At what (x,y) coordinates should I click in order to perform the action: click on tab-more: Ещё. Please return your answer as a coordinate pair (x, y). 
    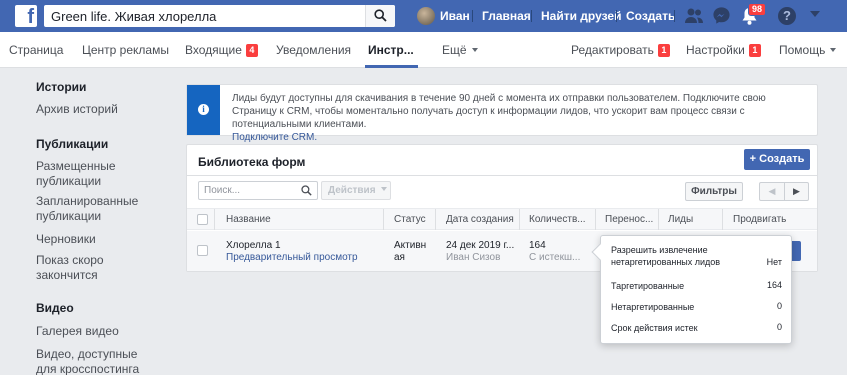
    Looking at the image, I should click on (460, 50).